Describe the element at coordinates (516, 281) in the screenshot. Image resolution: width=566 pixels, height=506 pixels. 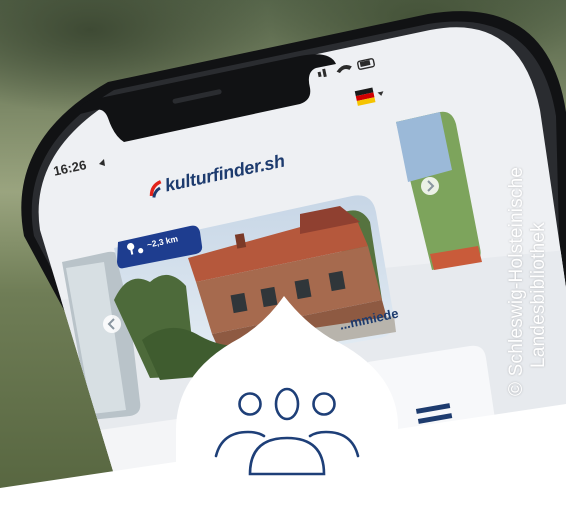
I see `photo-credit-line1: © Schleswig-Holsteinische` at that location.